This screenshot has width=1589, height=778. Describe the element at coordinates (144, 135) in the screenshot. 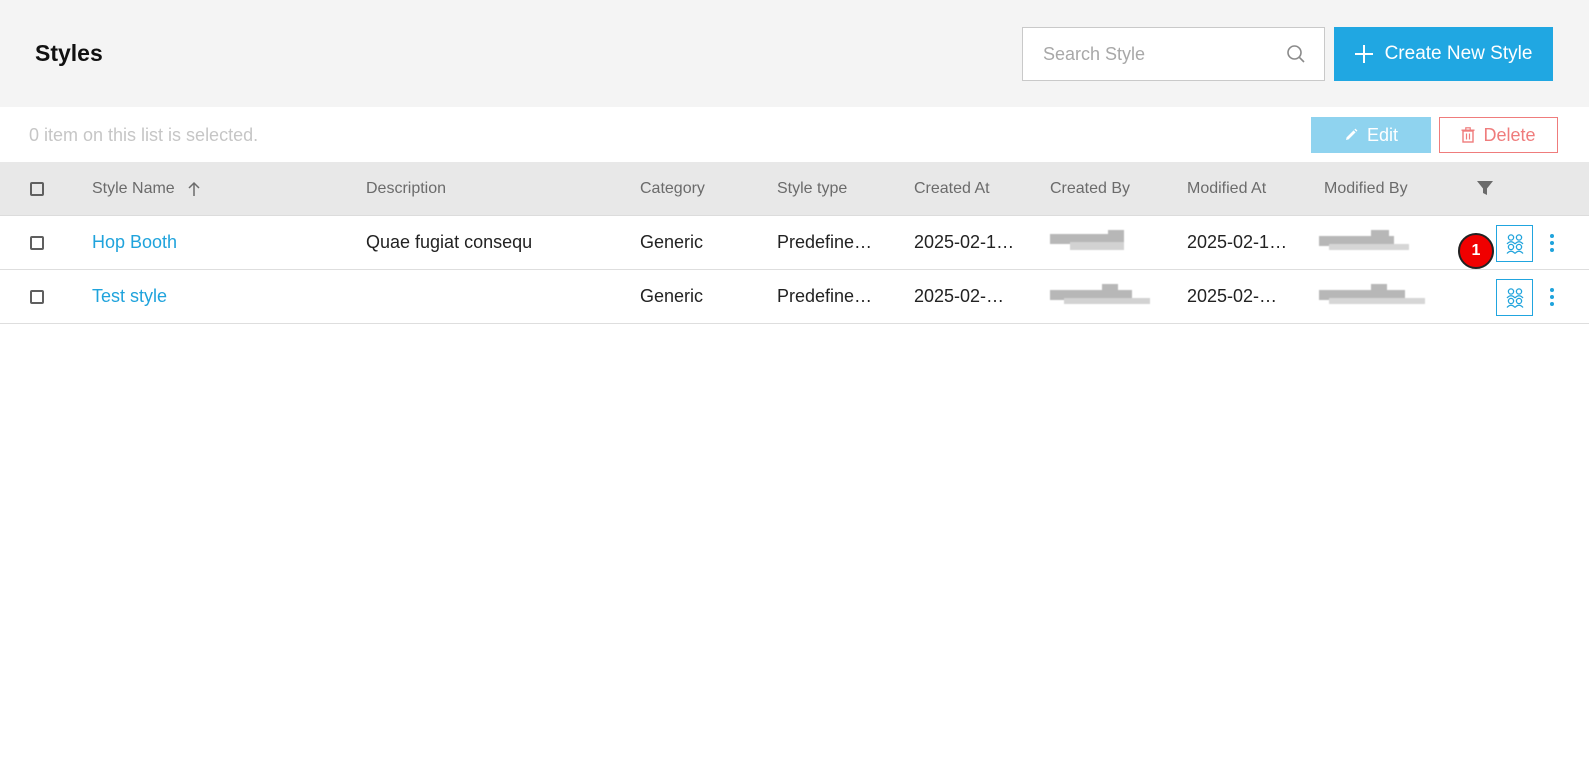

I see `selection-status: 0 item on this list is selected.` at that location.